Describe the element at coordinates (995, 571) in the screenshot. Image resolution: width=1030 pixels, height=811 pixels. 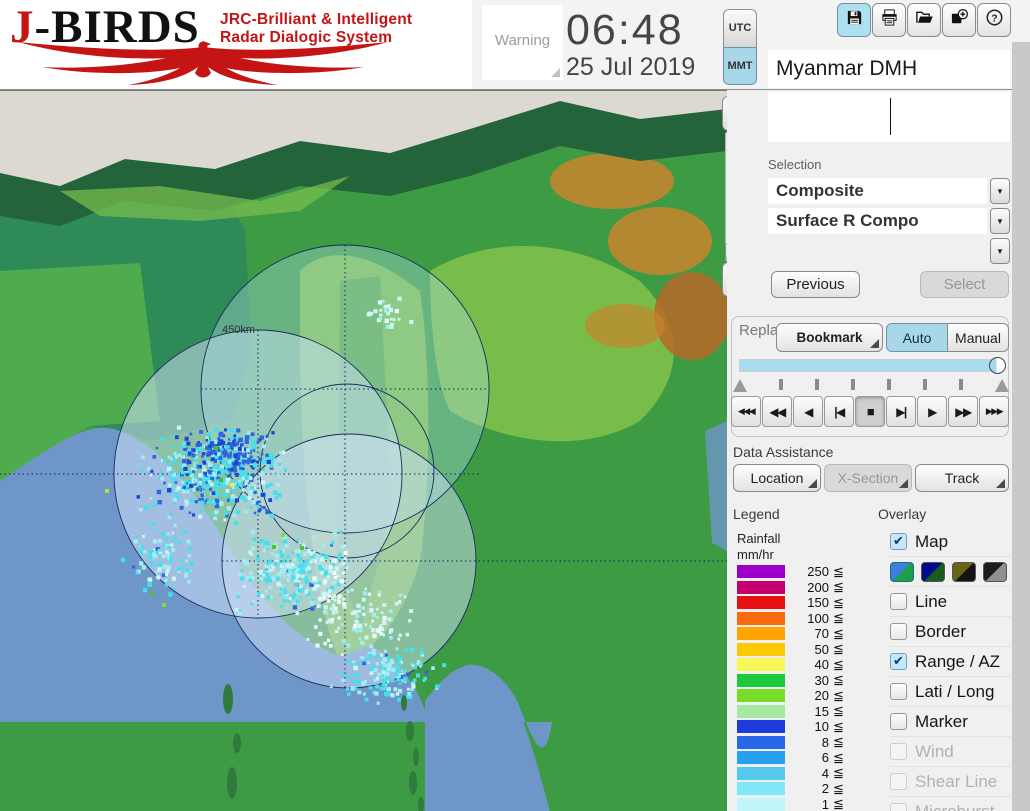
I see `map-style-4-button` at that location.